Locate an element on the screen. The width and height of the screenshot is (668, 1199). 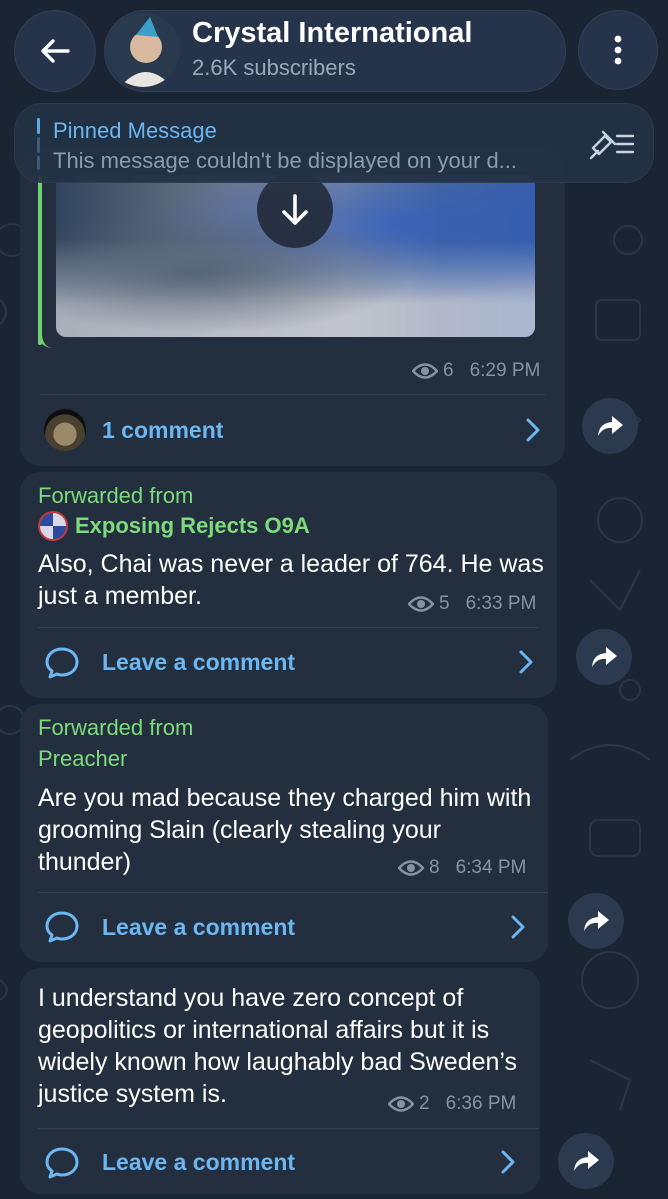
forwarded-source-link: Preacher is located at coordinates (82, 759).